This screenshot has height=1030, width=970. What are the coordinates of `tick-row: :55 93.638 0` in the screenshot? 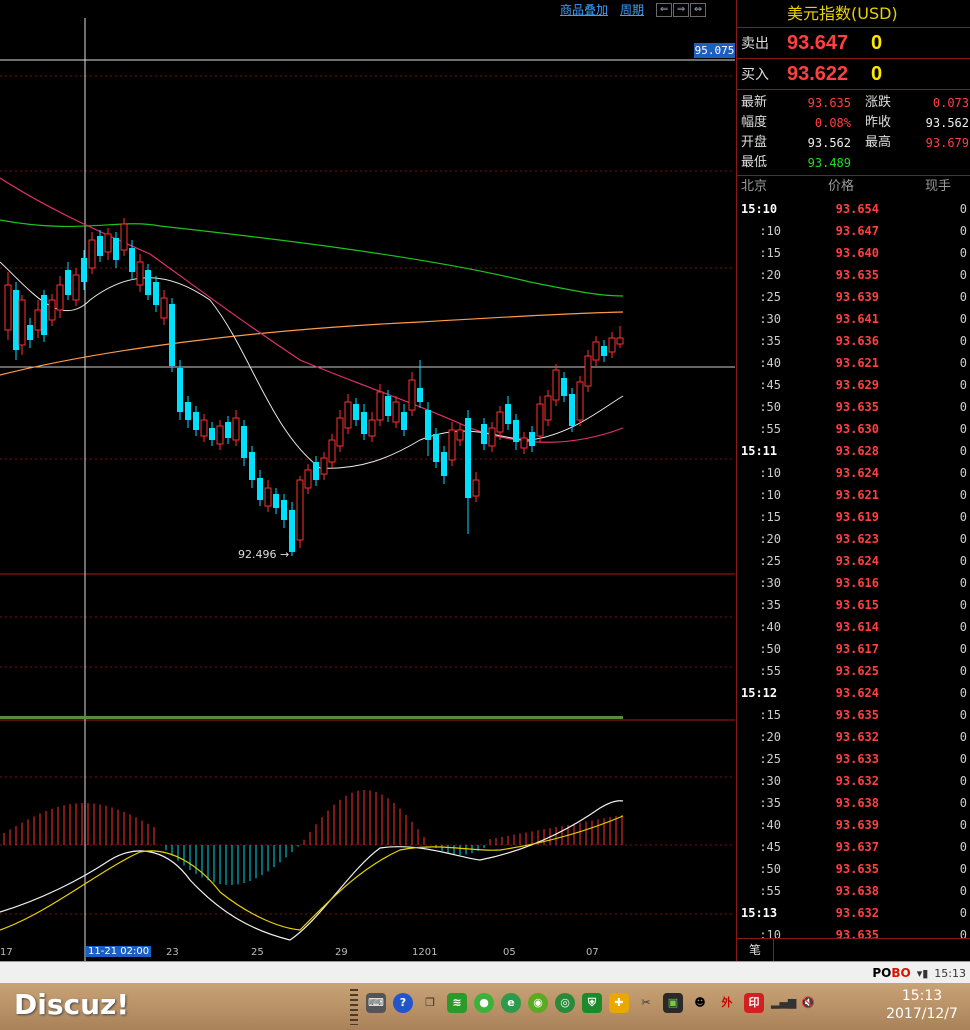 It's located at (853, 891).